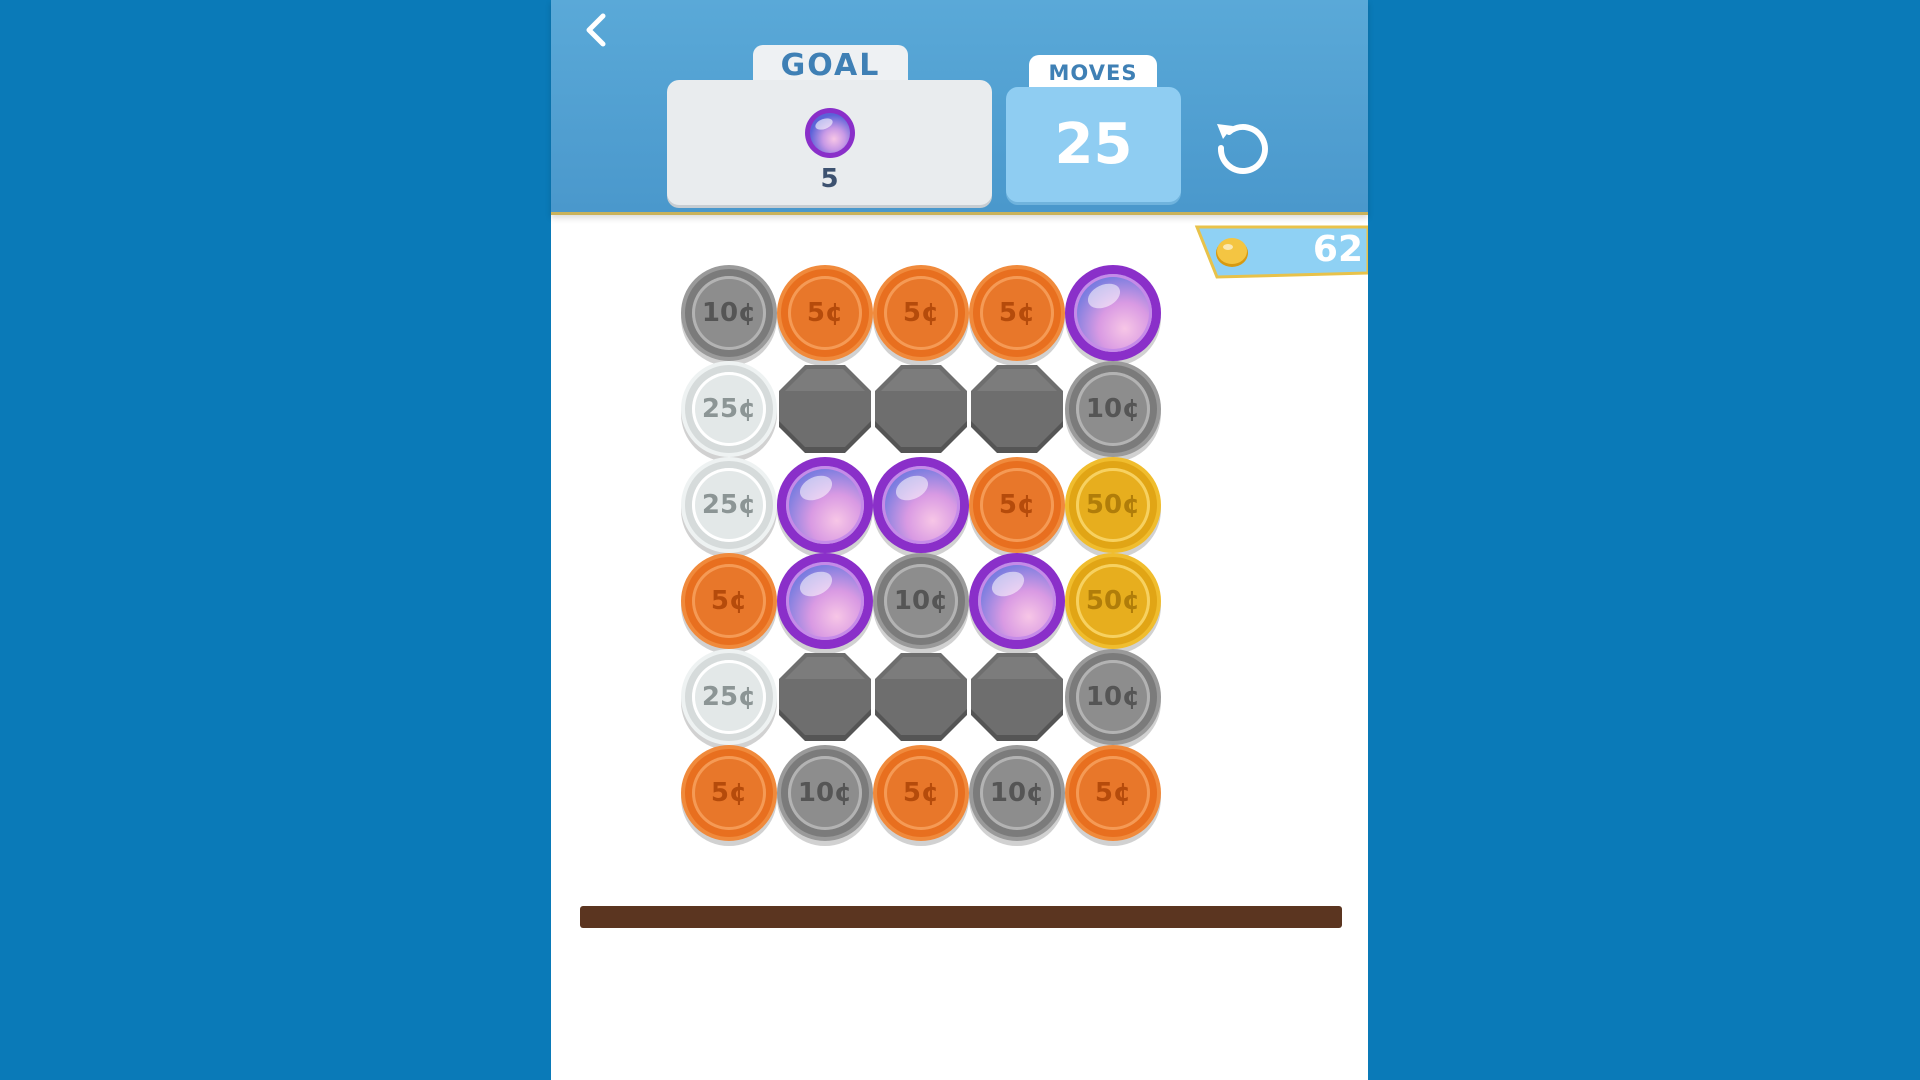 The image size is (1920, 1080). Describe the element at coordinates (829, 179) in the screenshot. I see `goal-count: 5` at that location.